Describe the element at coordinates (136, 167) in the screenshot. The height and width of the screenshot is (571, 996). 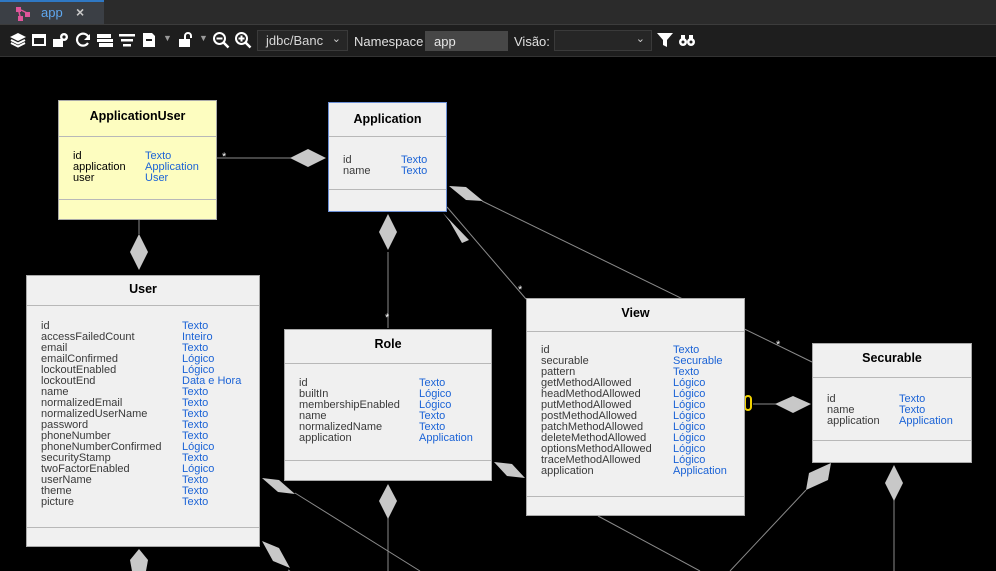
I see `attribute-list: id Texto application Application user User` at that location.